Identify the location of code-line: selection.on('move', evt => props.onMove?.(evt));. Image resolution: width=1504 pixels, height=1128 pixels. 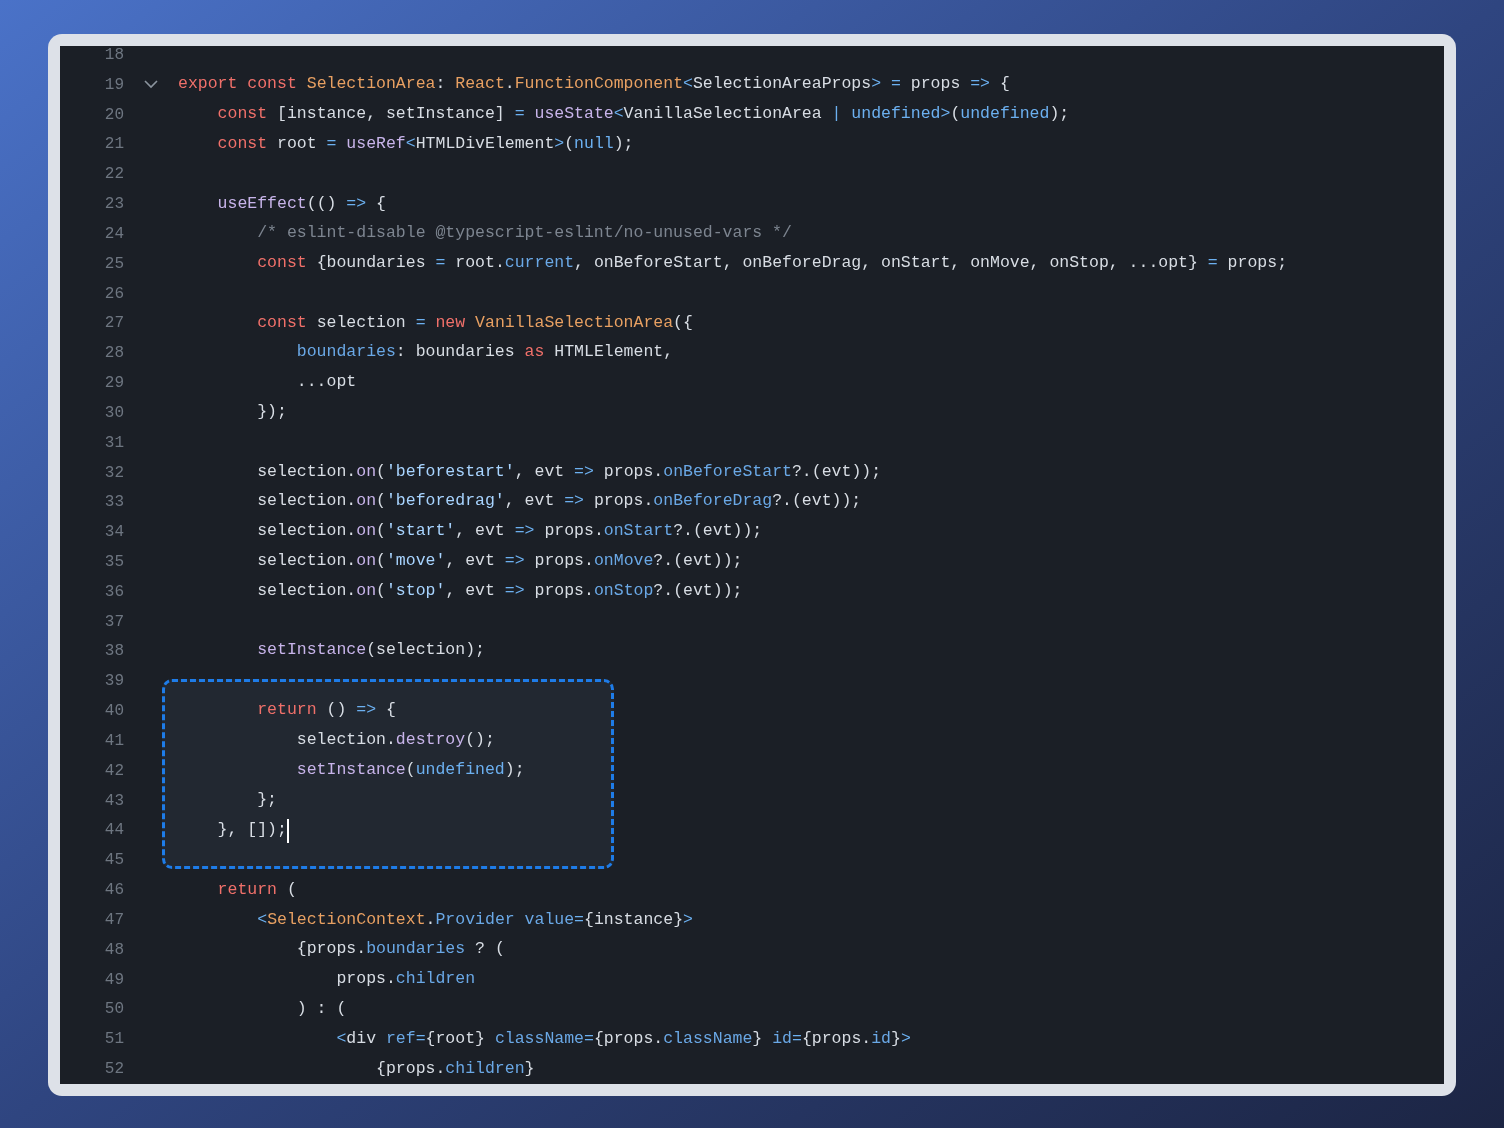
(499, 561).